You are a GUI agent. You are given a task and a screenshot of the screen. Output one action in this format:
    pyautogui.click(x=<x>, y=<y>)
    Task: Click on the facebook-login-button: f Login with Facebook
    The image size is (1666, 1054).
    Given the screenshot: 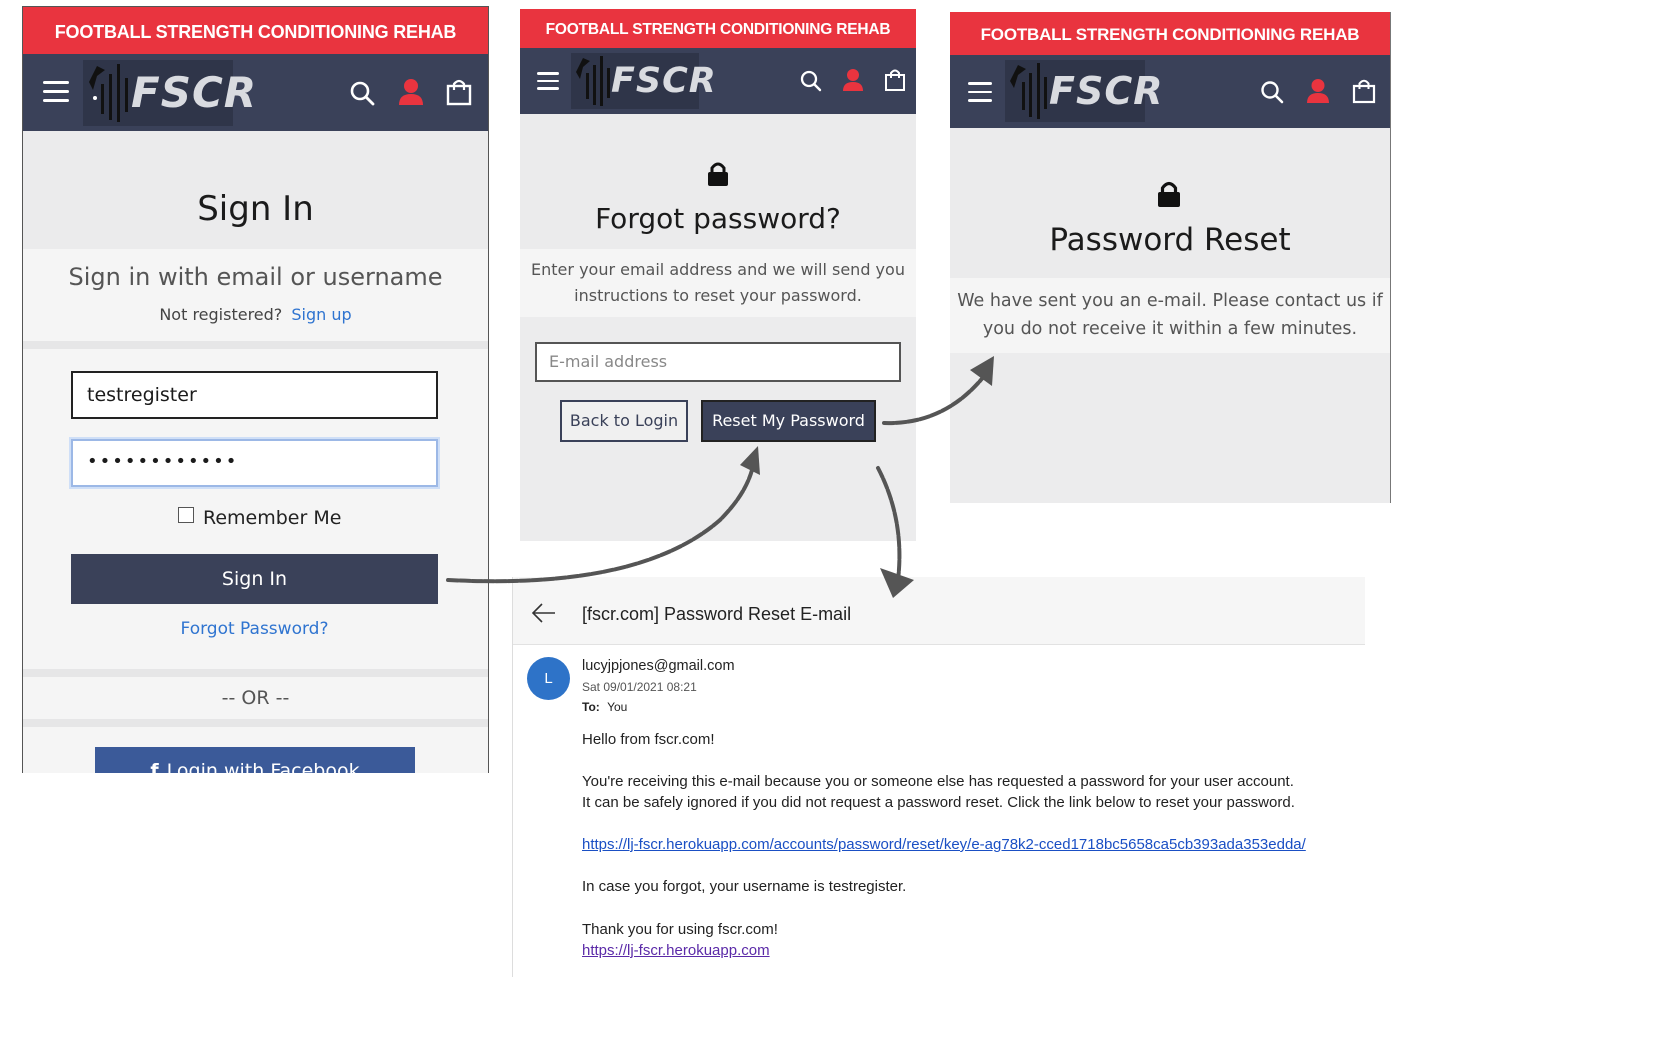 What is the action you would take?
    pyautogui.click(x=255, y=760)
    